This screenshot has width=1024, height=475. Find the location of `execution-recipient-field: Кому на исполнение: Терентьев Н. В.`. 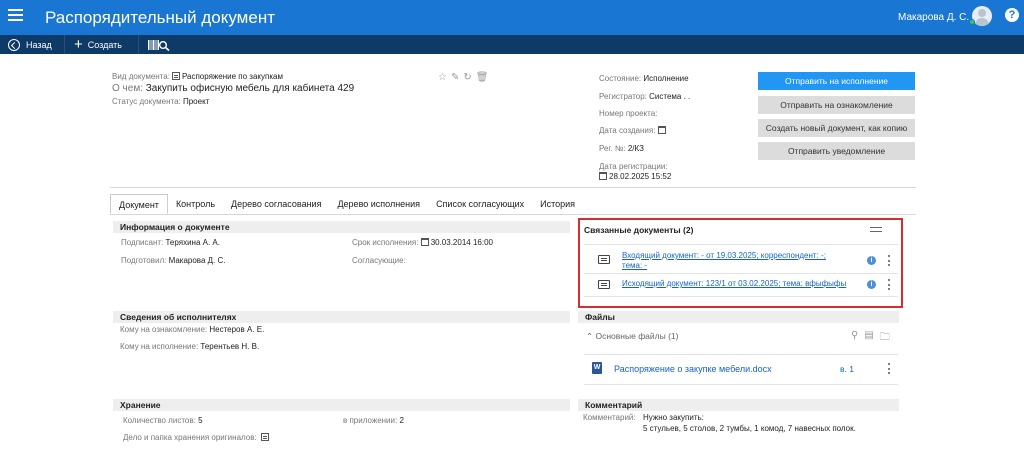

execution-recipient-field: Кому на исполнение: Терентьев Н. В. is located at coordinates (190, 346).